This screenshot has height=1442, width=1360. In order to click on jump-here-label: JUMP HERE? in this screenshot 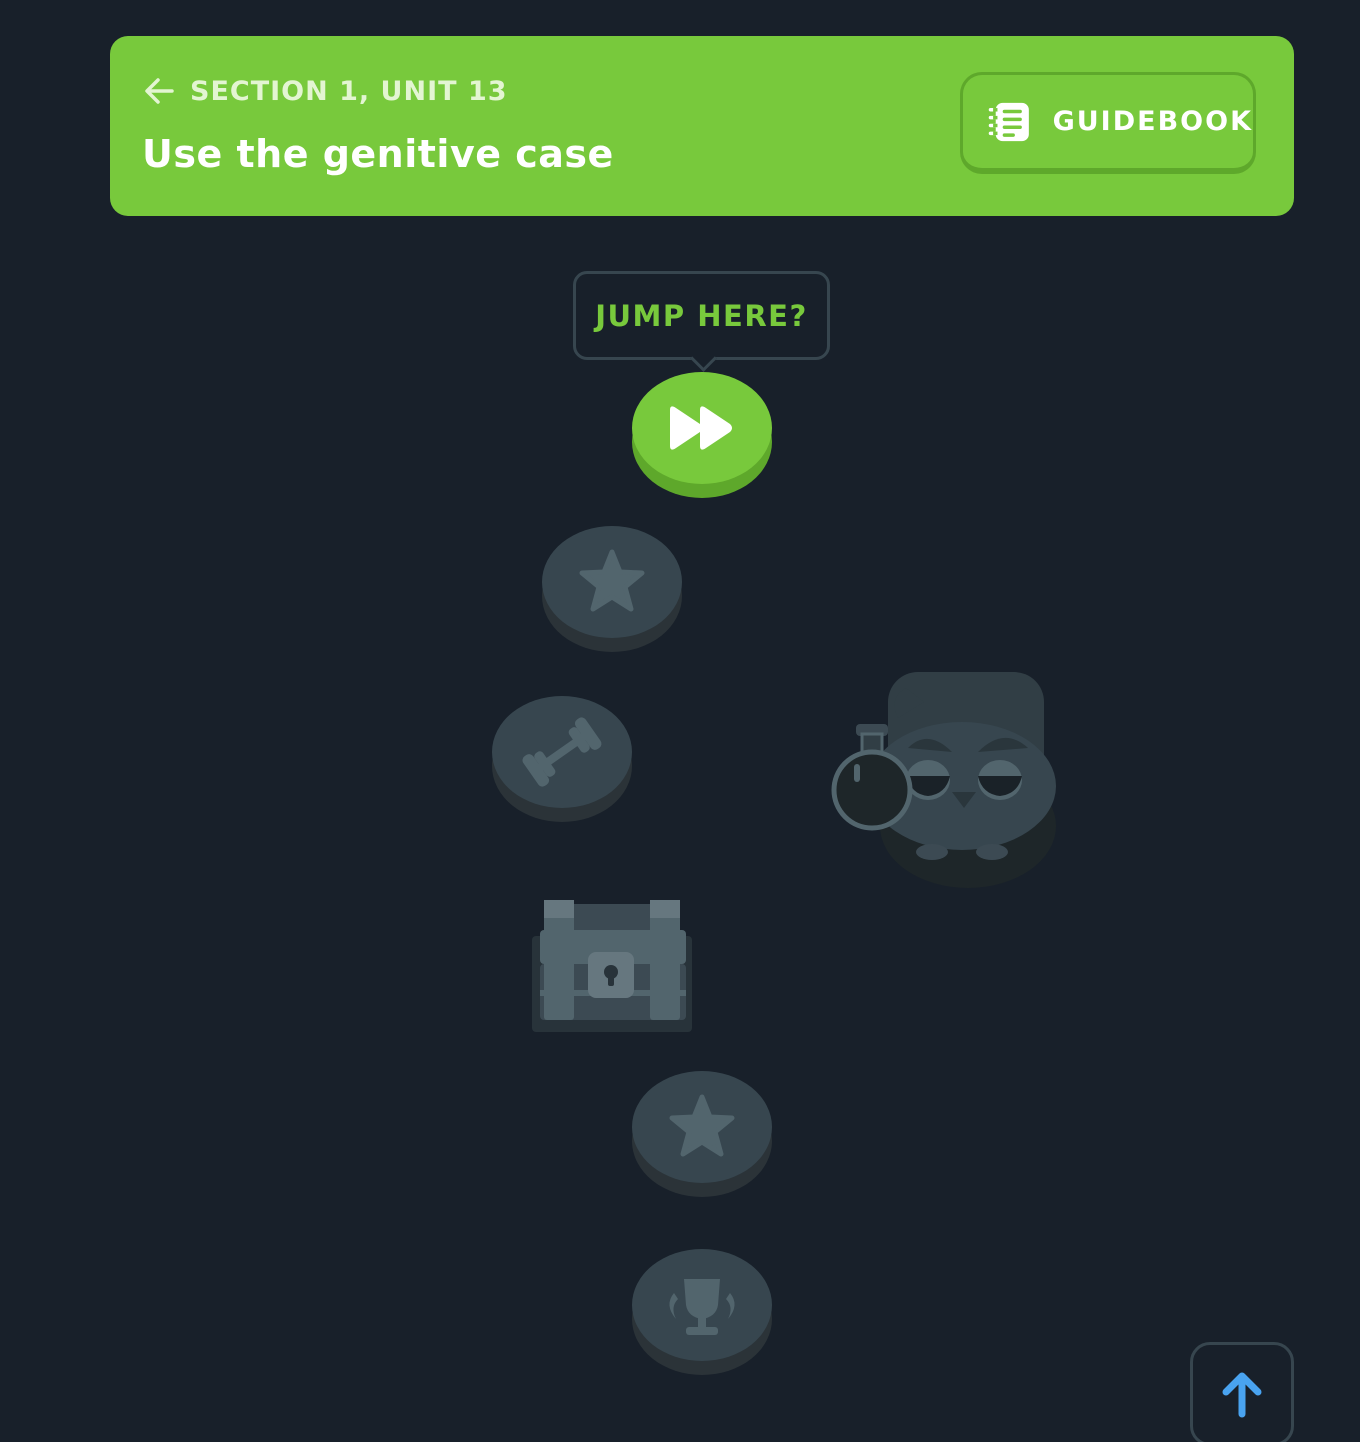, I will do `click(701, 315)`.